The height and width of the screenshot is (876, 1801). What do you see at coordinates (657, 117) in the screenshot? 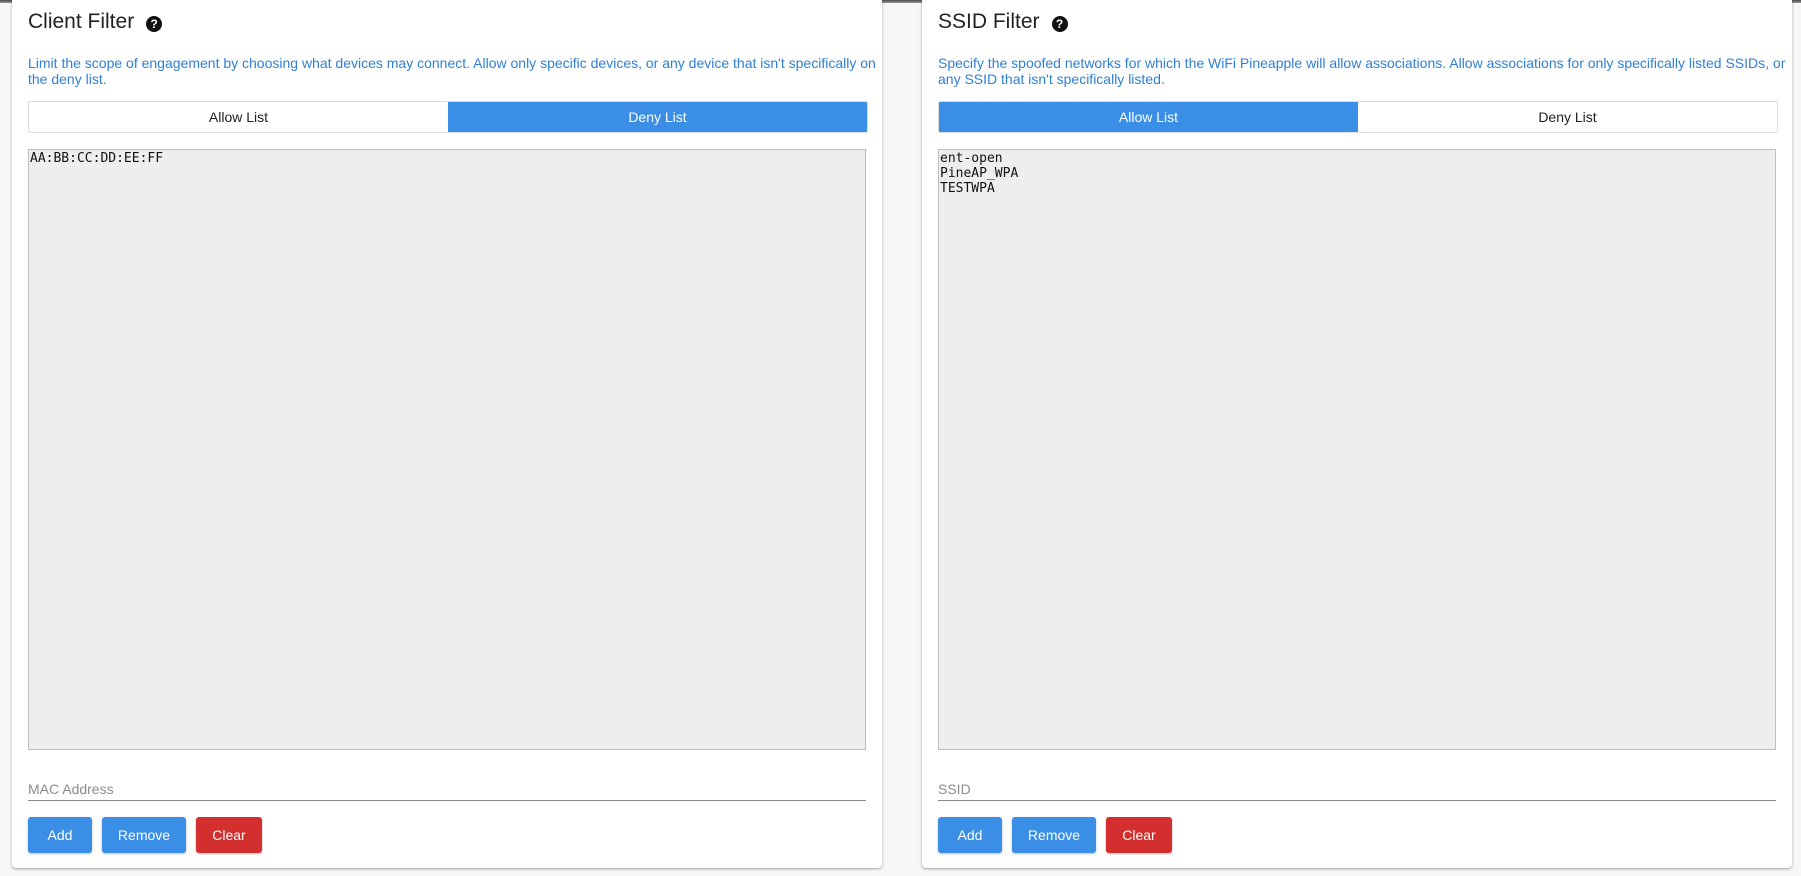
I see `client-filter-deny-list-tab: Deny List` at bounding box center [657, 117].